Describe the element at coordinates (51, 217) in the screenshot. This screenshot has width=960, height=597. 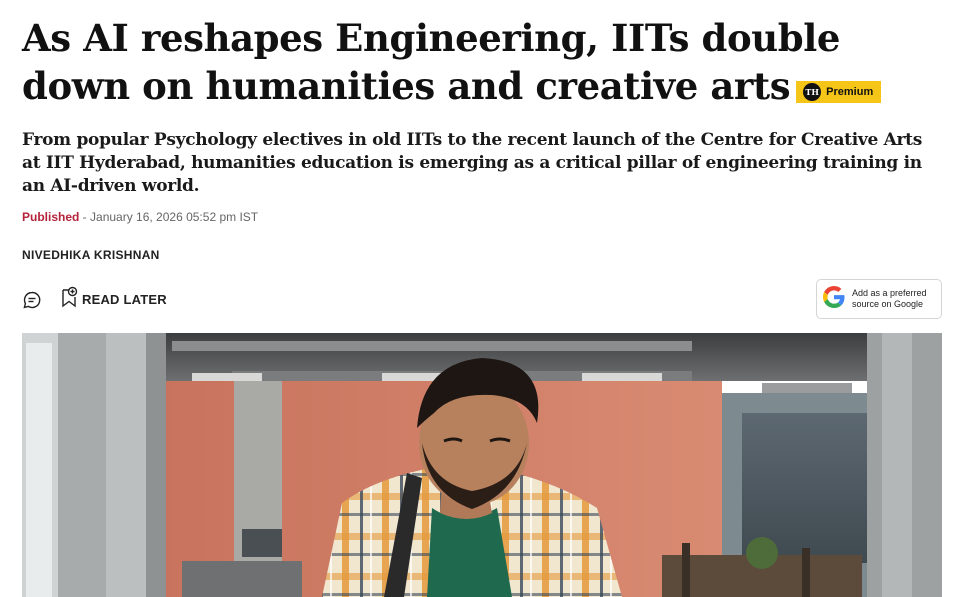
I see `published-label: Published` at that location.